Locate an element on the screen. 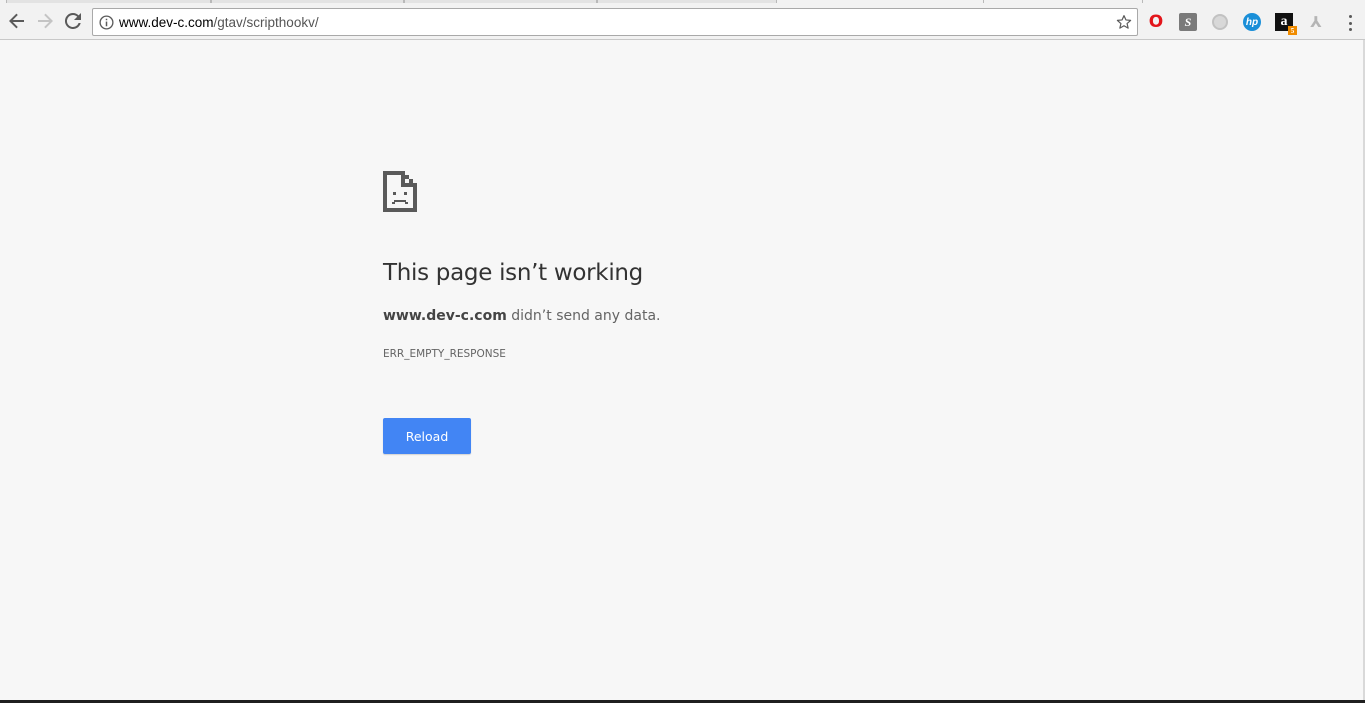 The height and width of the screenshot is (703, 1365). back-button is located at coordinates (17, 21).